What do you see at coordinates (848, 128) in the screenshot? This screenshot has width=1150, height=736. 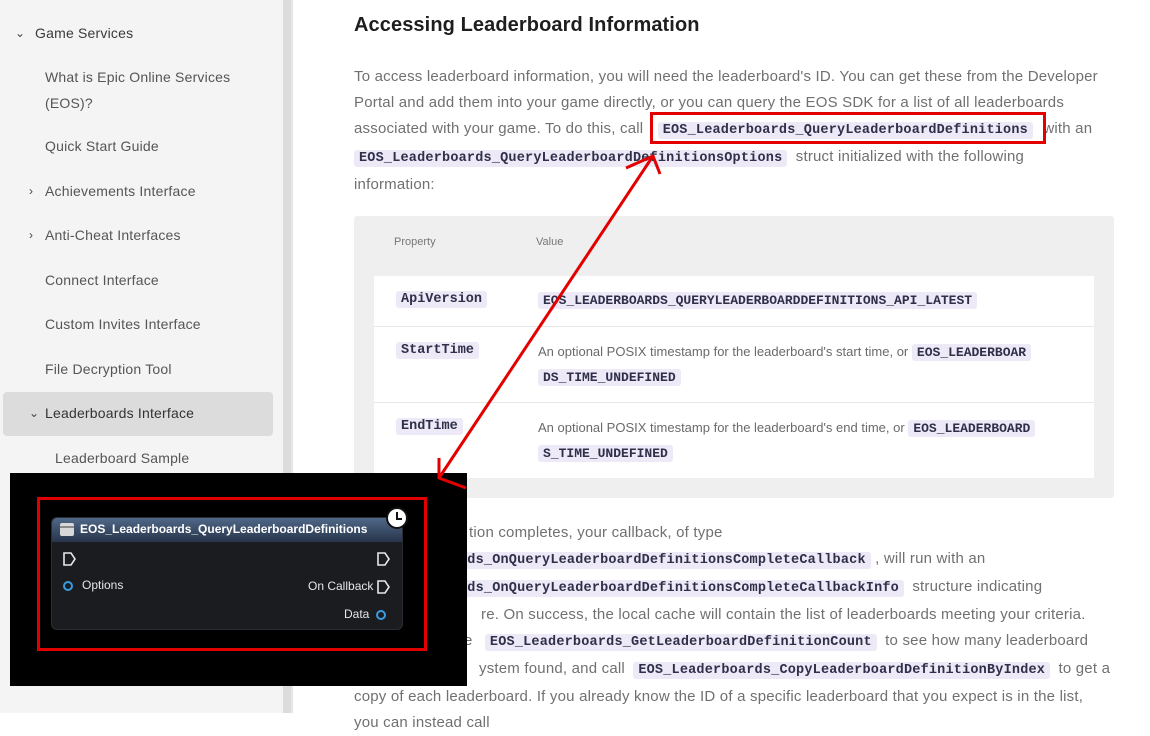 I see `highlight-box-code` at bounding box center [848, 128].